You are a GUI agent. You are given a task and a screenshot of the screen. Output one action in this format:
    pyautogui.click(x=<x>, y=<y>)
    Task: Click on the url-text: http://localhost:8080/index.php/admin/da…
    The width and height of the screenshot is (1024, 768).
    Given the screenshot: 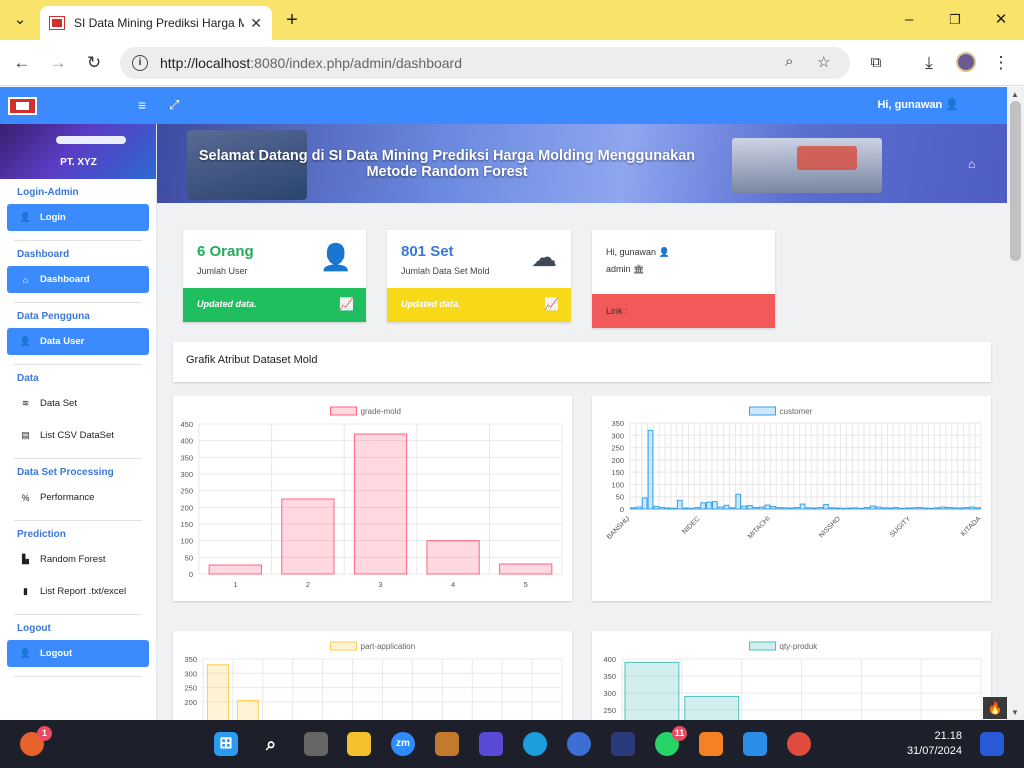 What is the action you would take?
    pyautogui.click(x=311, y=63)
    